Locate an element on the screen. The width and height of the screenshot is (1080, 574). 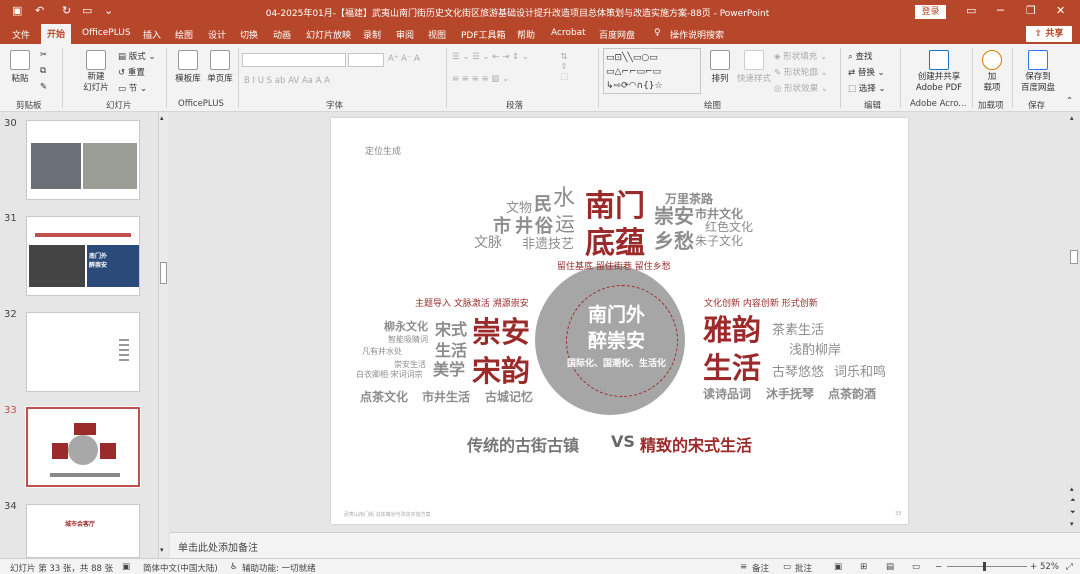
redo-icon: ↻ is located at coordinates (66, 10).